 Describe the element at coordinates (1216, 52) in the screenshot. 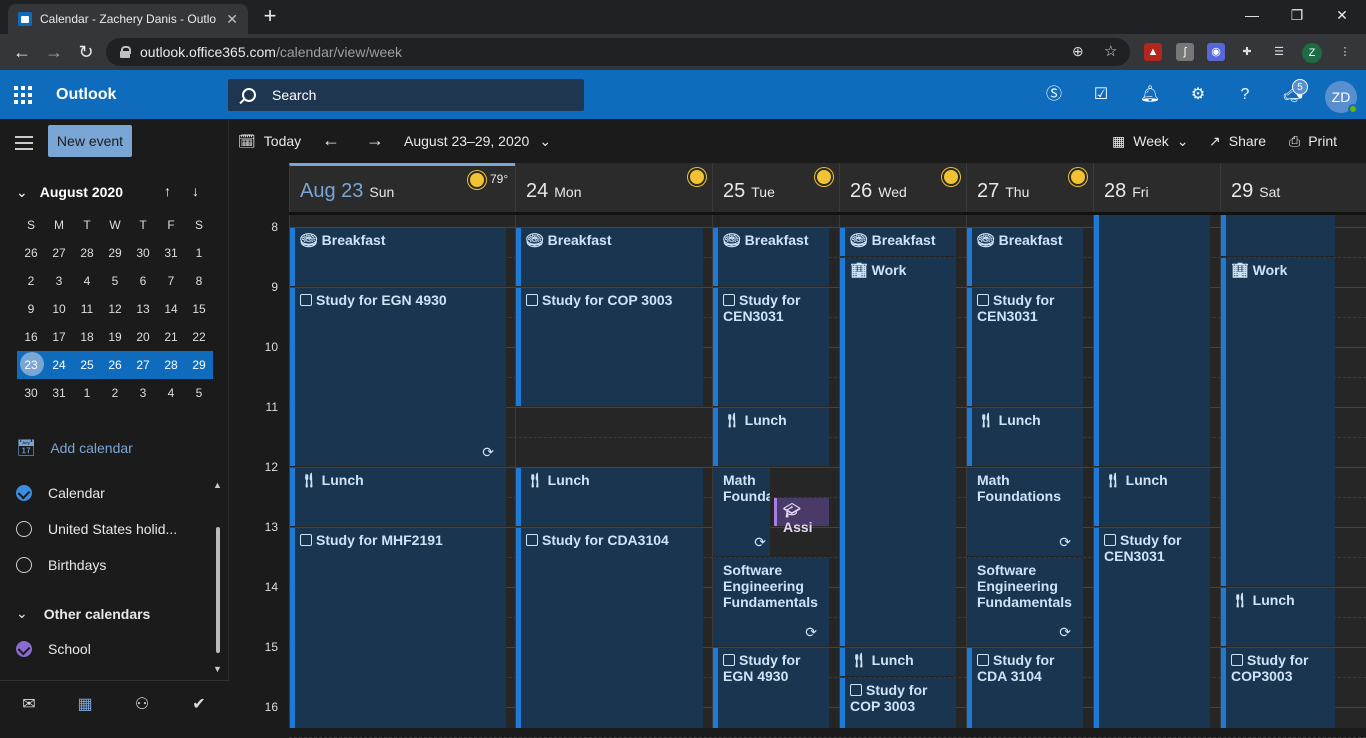

I see `camera-extension-icon: ◉` at that location.